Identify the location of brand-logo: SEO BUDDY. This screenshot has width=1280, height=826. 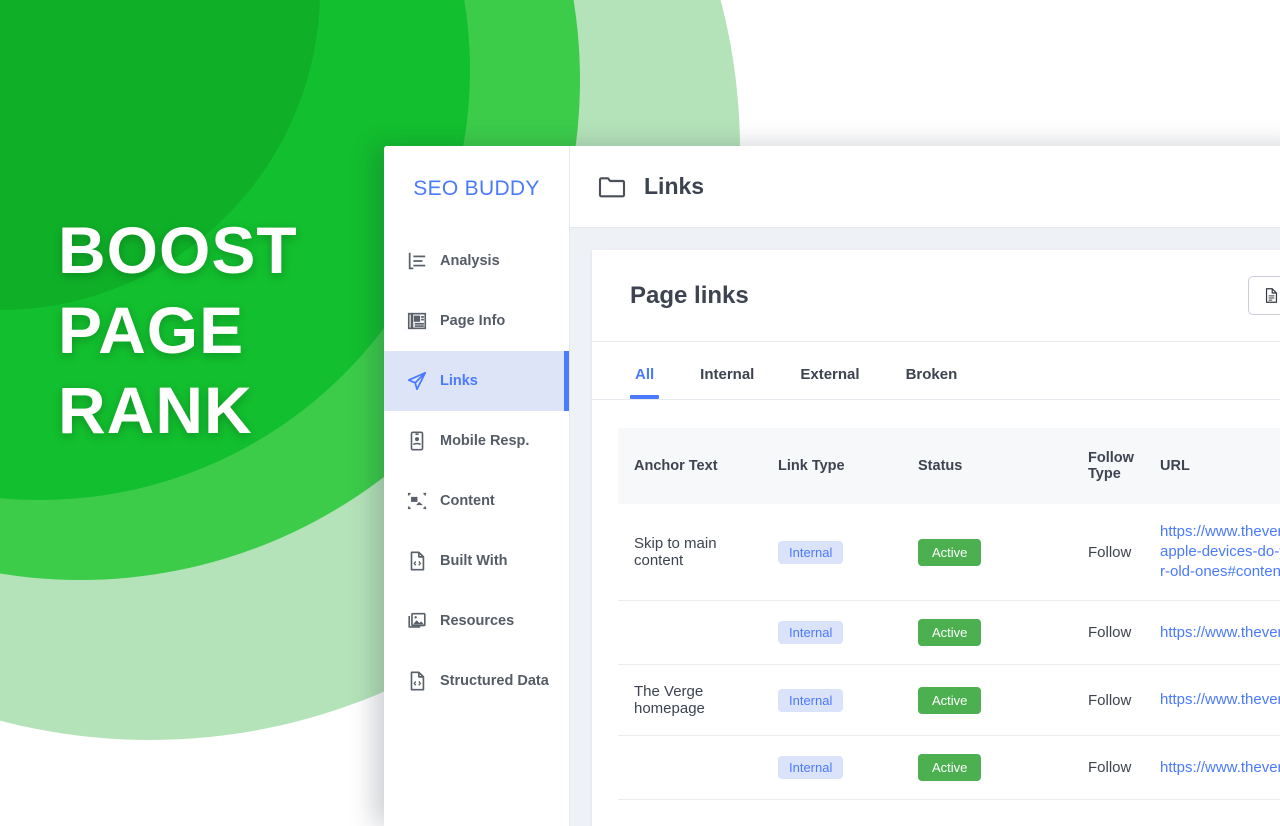
(476, 188).